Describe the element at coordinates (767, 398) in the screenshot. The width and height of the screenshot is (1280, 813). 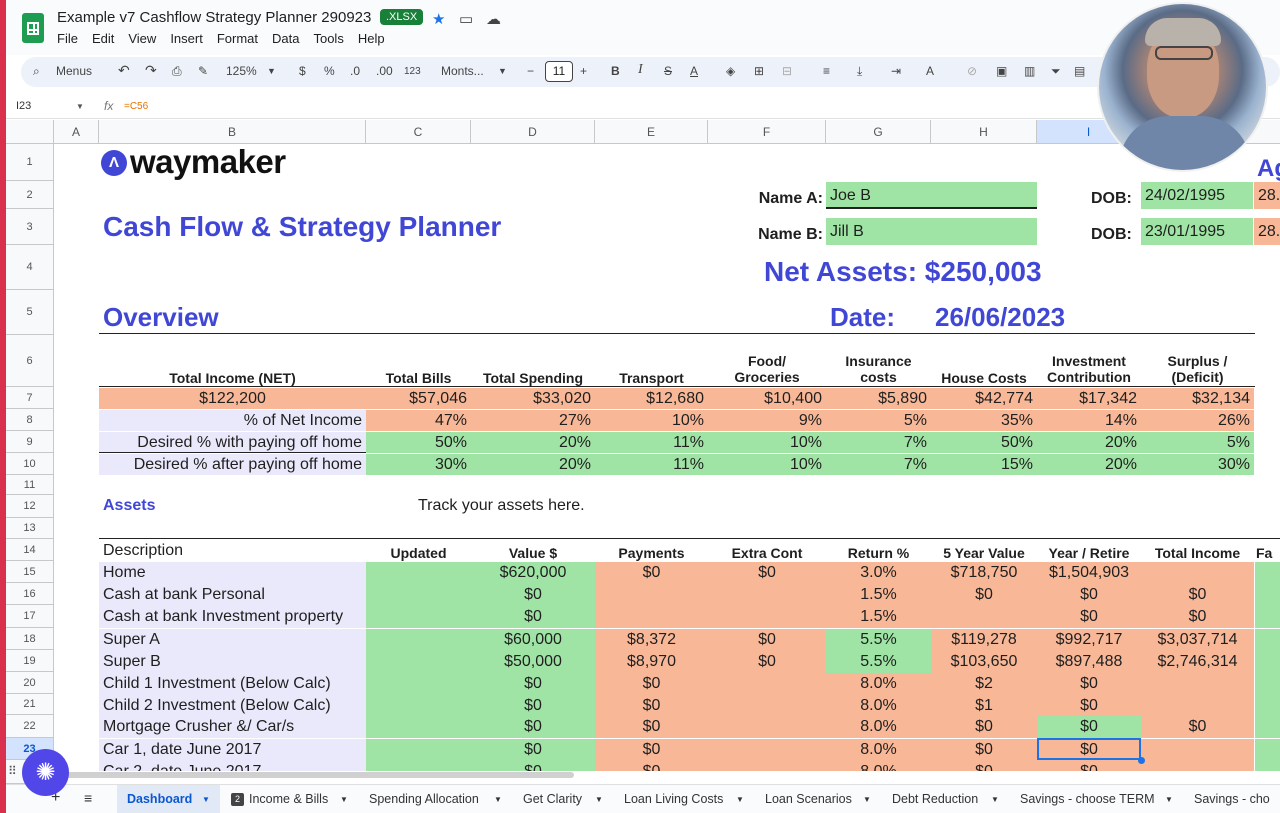
I see `summary-cell: $10,400` at that location.